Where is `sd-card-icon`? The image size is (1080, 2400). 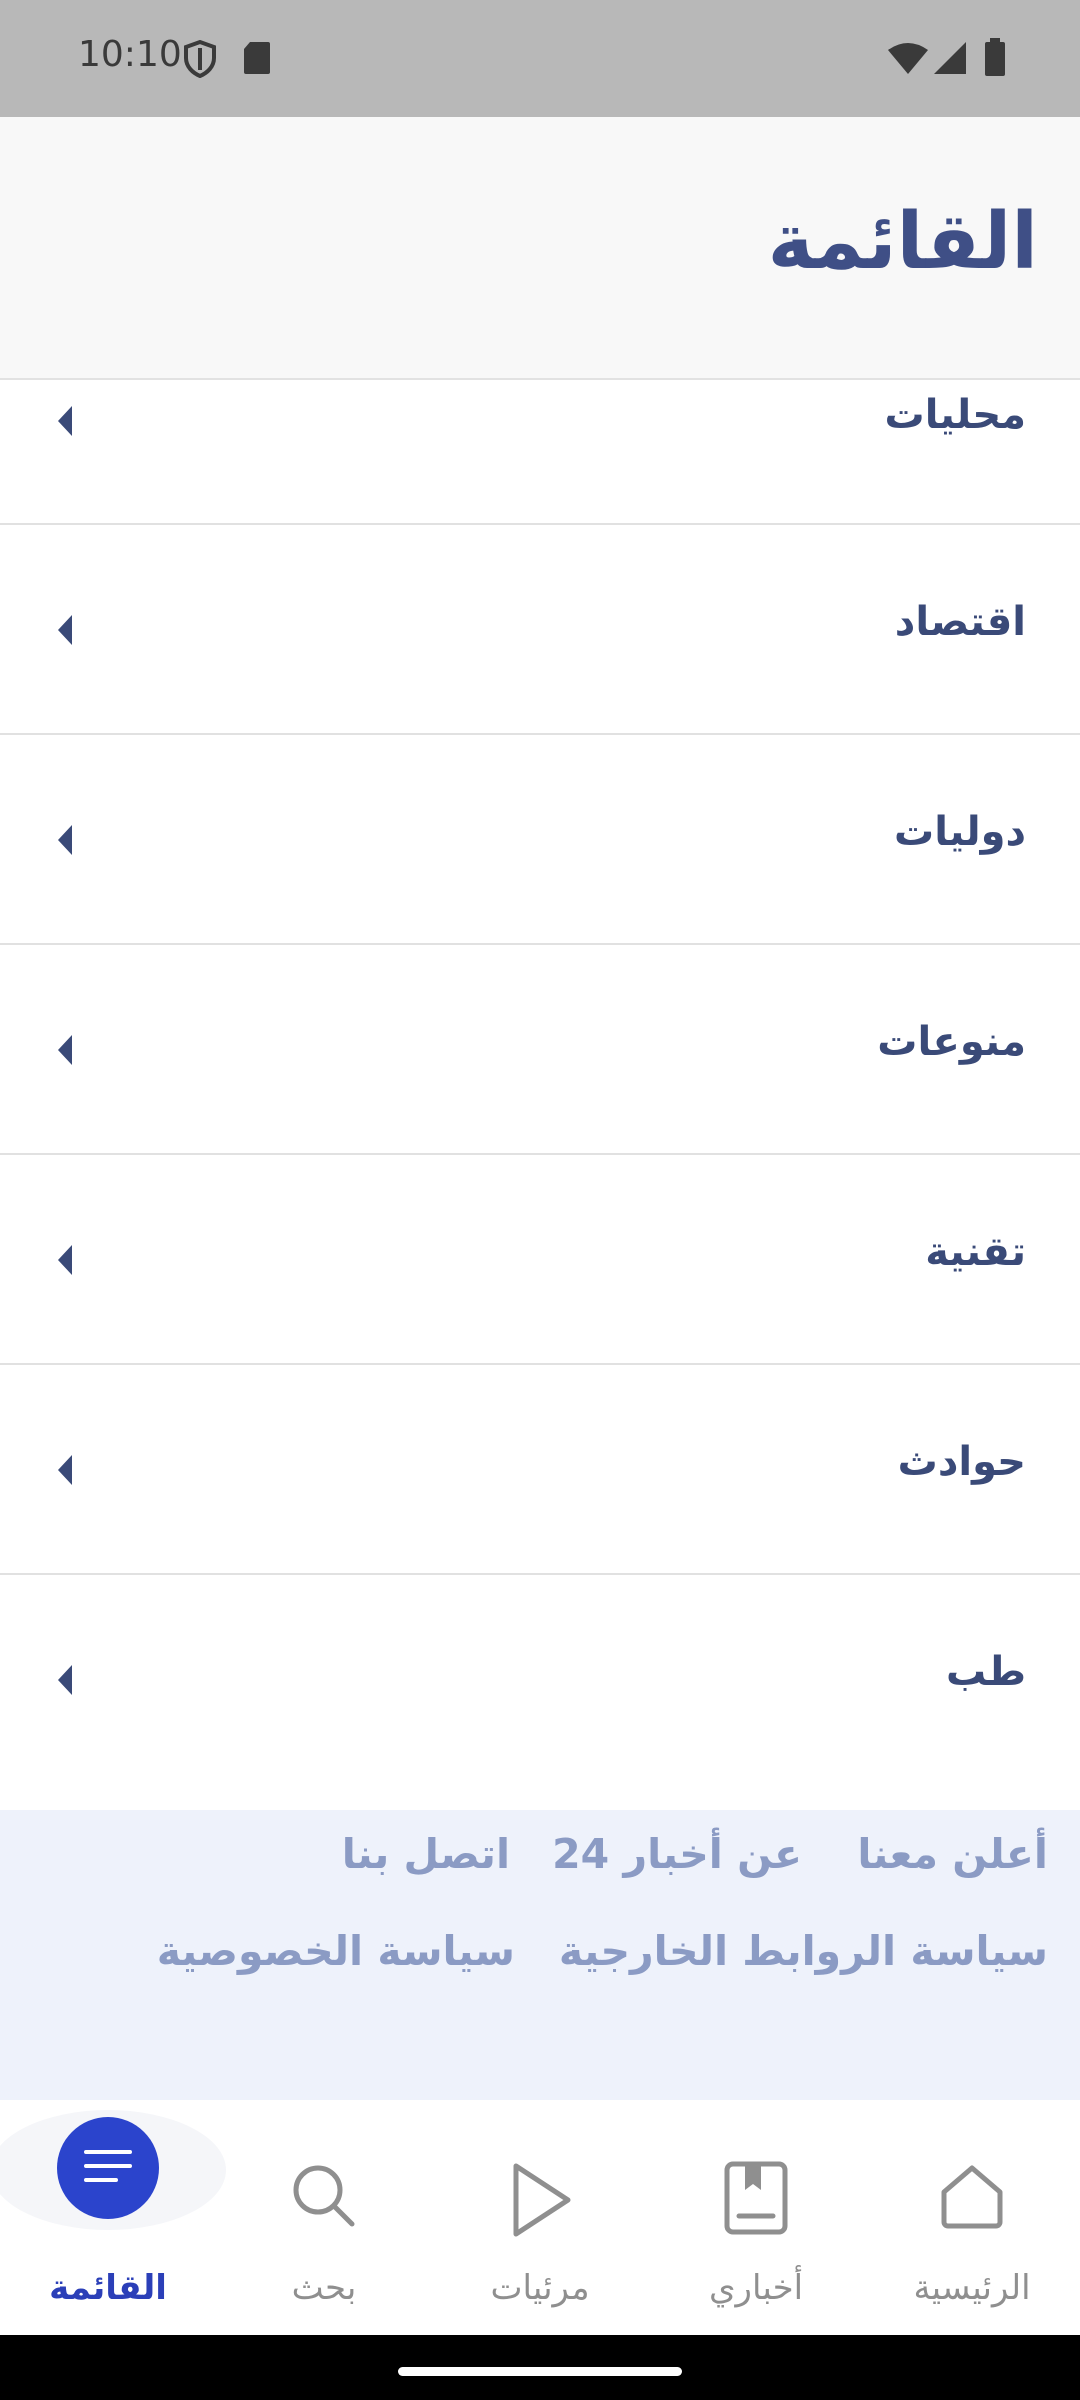
sd-card-icon is located at coordinates (257, 60).